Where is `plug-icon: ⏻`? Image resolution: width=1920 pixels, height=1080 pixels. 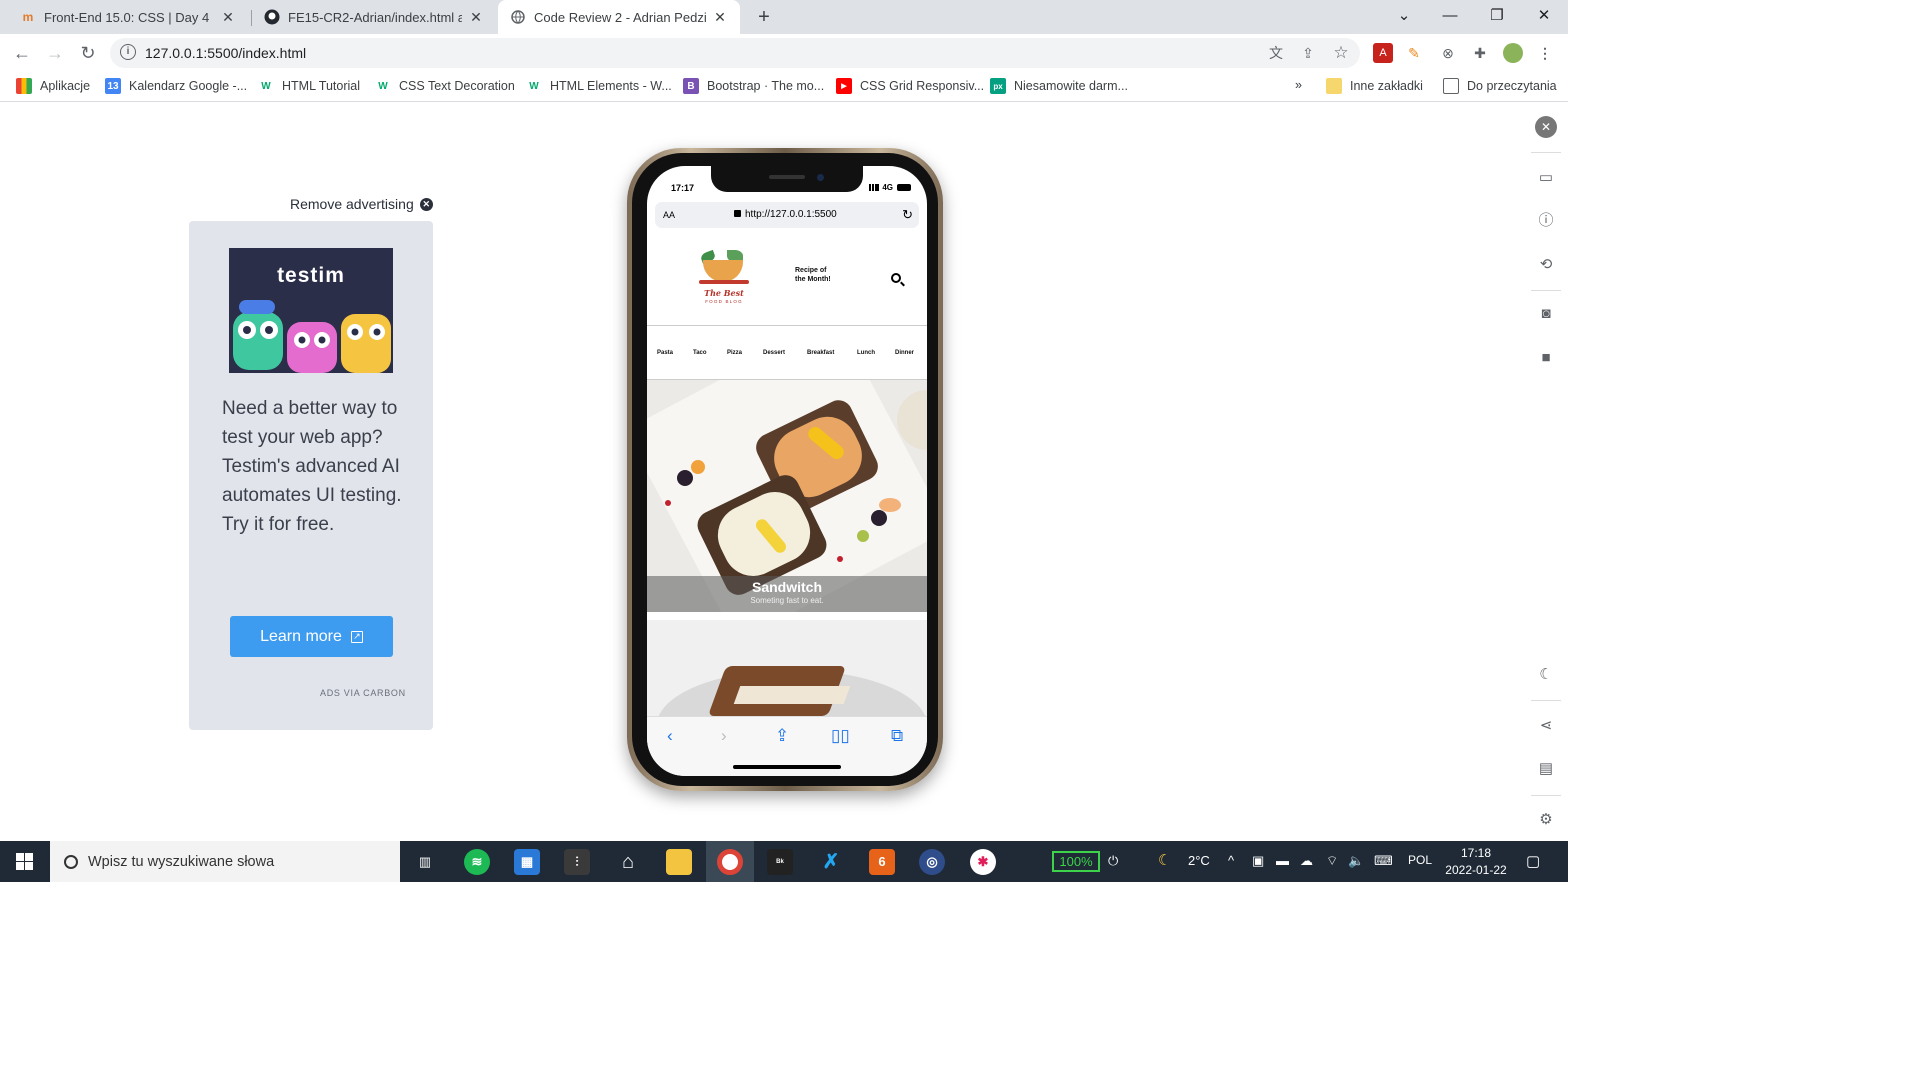 plug-icon: ⏻ is located at coordinates (1113, 861).